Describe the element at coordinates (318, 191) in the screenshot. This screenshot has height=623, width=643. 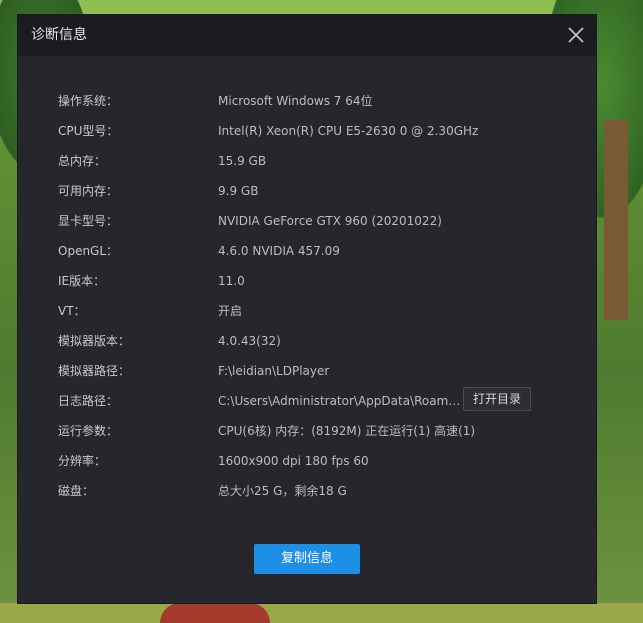
I see `row-free-memory: 可用内存： 9.9 GB` at that location.